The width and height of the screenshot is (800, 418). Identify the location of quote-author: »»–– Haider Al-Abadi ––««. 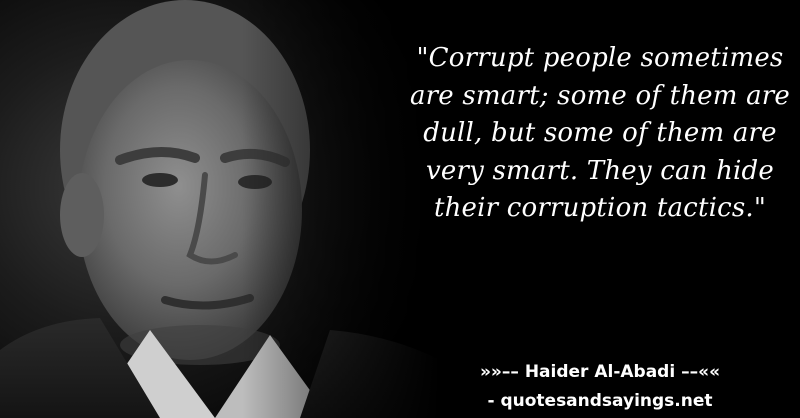
(600, 372).